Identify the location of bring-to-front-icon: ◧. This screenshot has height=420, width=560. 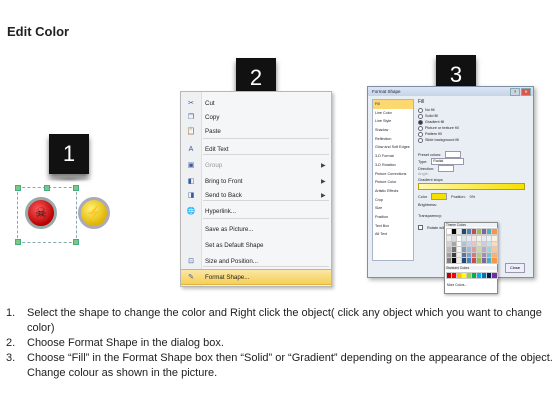
(191, 181).